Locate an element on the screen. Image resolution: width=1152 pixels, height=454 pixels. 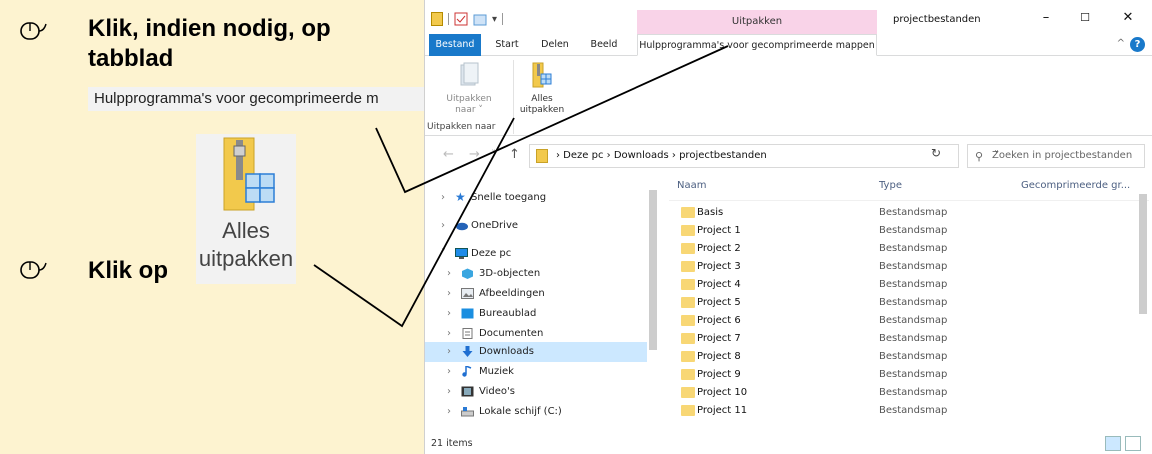
table-row: Project 10 Bestandsmap is located at coordinates (909, 393).